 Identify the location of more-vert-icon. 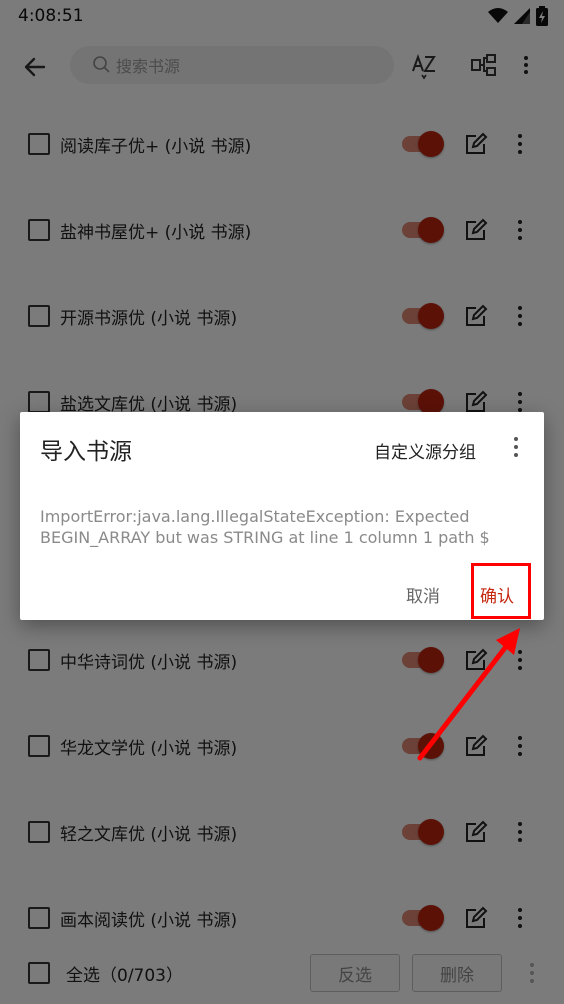
(516, 447).